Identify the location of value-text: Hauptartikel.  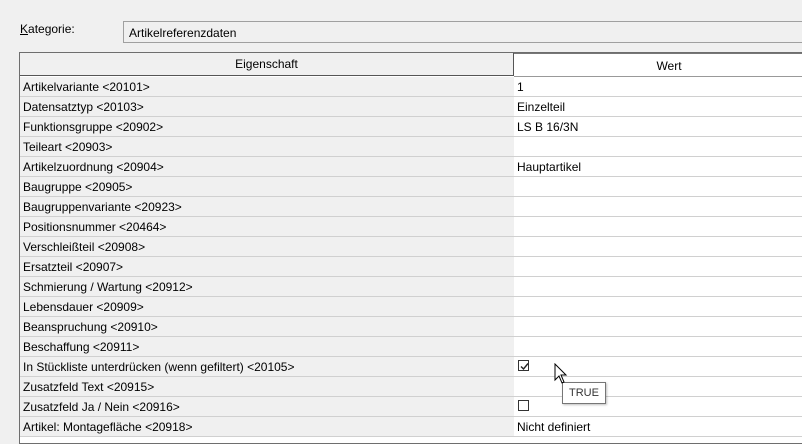
(549, 167).